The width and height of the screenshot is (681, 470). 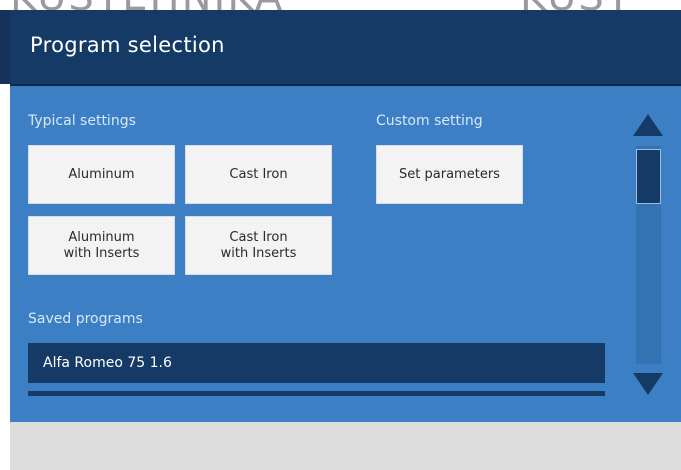 I want to click on page-title: Program selection, so click(x=127, y=45).